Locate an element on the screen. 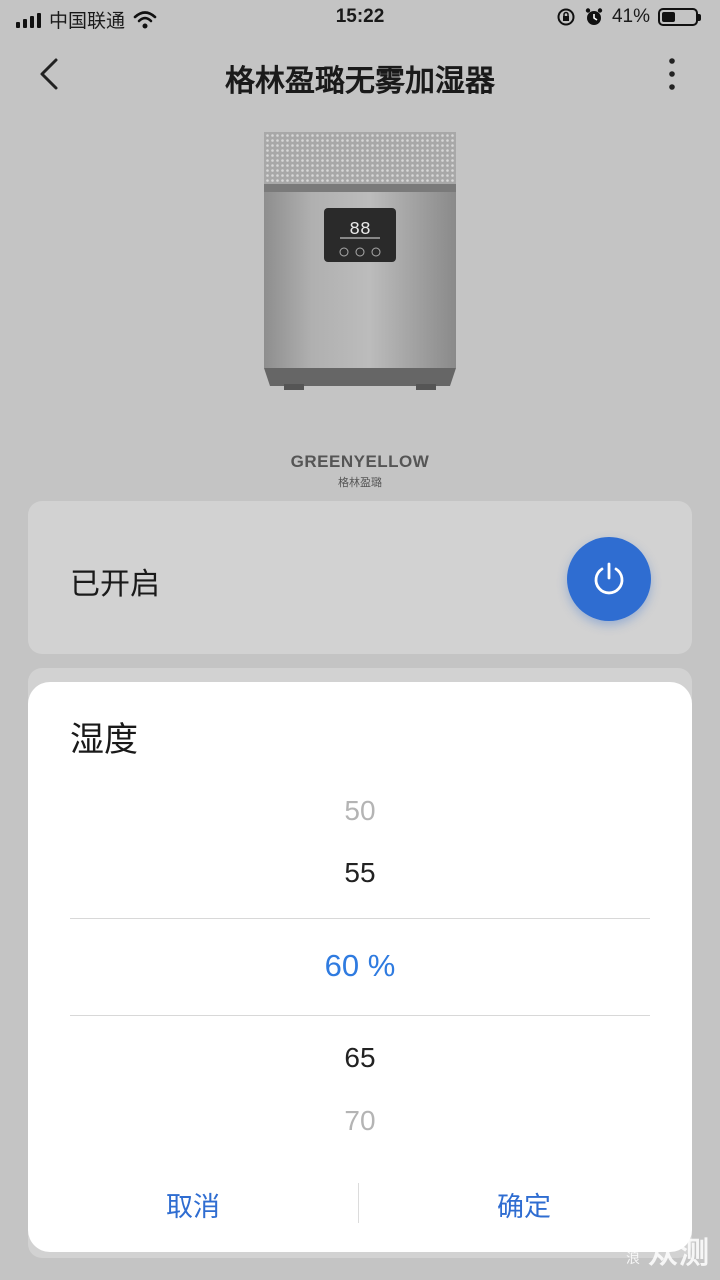  picker-option: 70 is located at coordinates (360, 1121).